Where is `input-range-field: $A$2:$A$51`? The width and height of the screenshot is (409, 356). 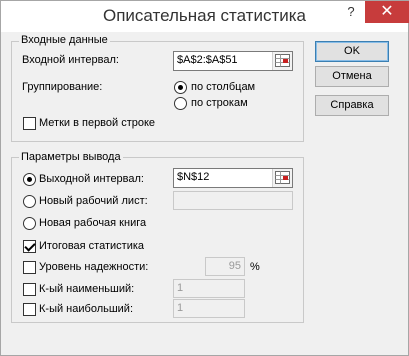 input-range-field: $A$2:$A$51 is located at coordinates (233, 61).